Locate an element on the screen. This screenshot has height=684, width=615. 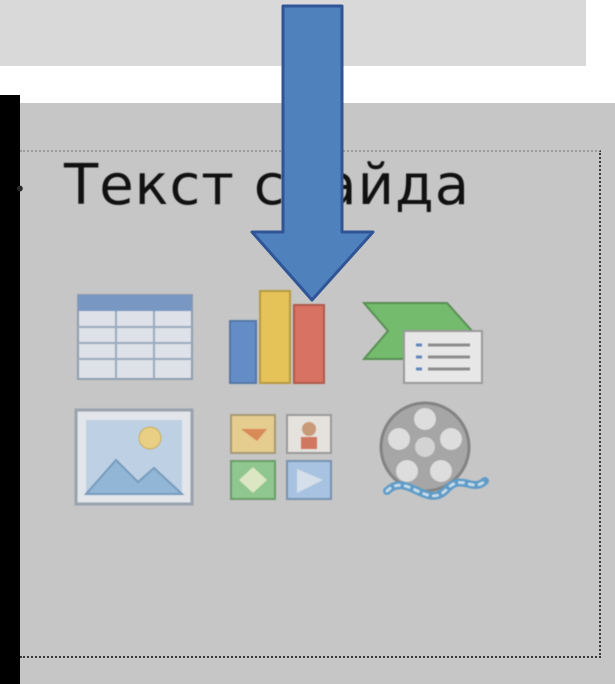
insert-clipart-icon is located at coordinates (292, 466).